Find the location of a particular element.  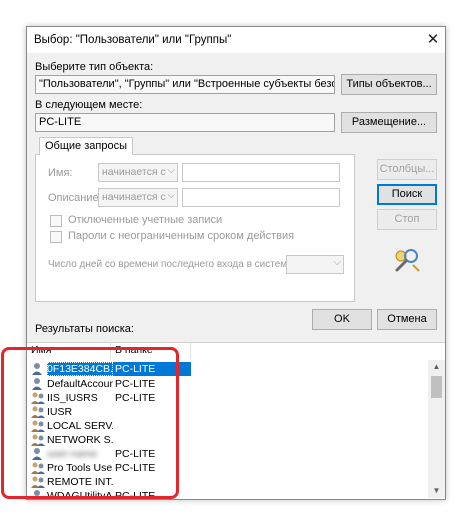

table-row: DefaultAccount PC-LITE is located at coordinates (229, 384).